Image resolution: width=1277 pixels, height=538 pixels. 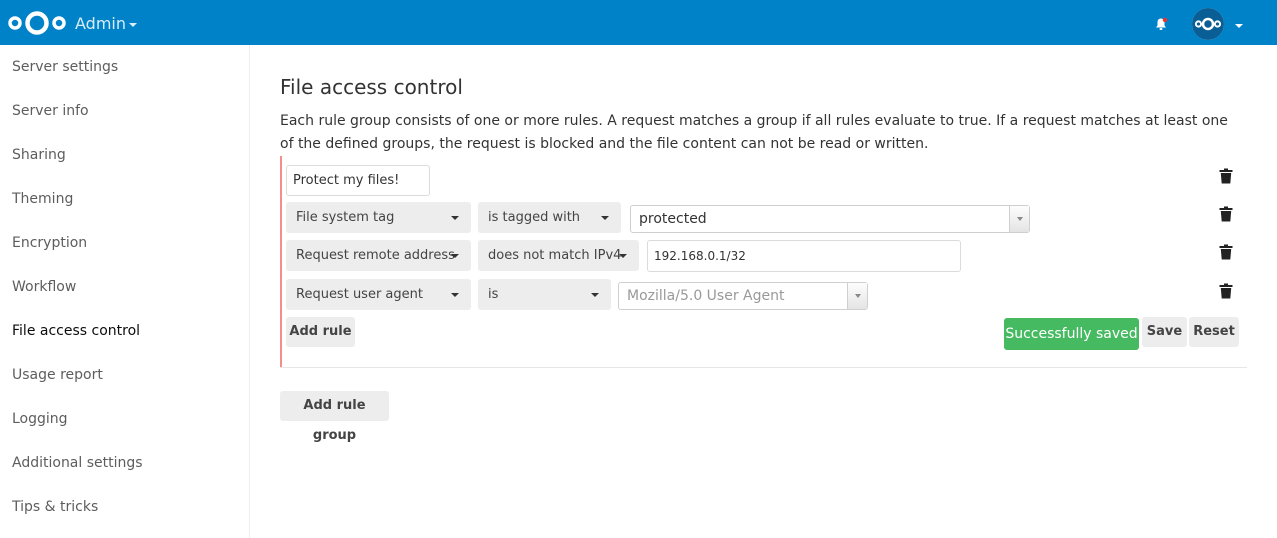 What do you see at coordinates (334, 417) in the screenshot?
I see `add-rule-group-button: Add rule group` at bounding box center [334, 417].